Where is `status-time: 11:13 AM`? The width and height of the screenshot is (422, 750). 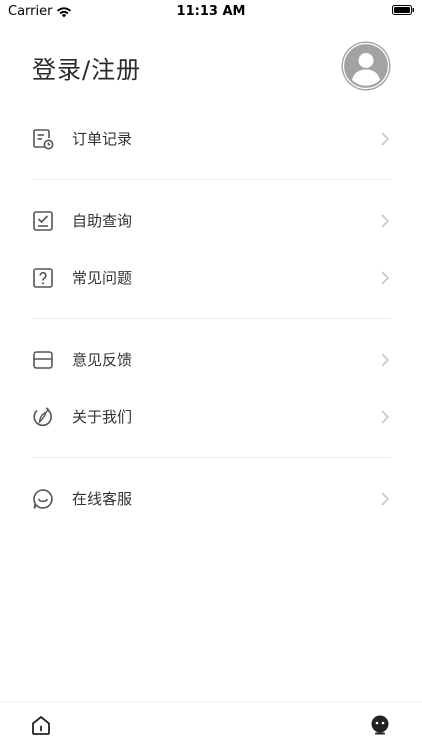
status-time: 11:13 AM is located at coordinates (211, 11).